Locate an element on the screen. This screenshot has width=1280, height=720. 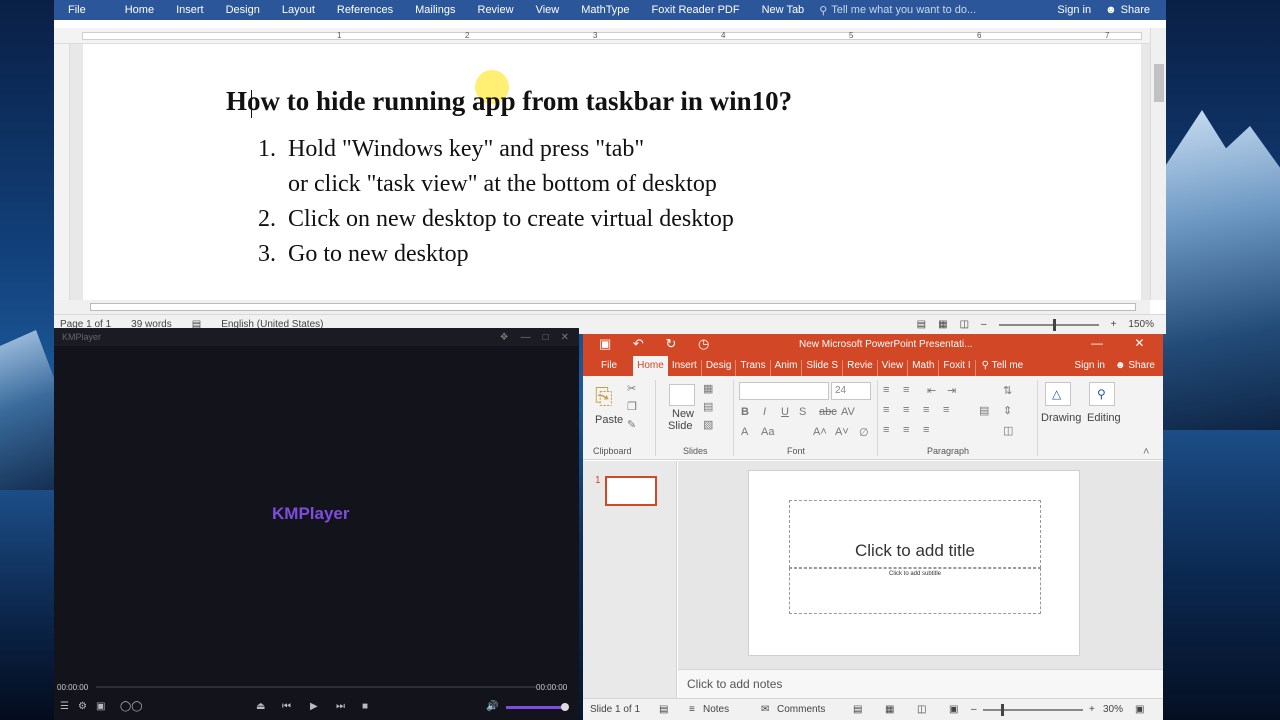
seek-bar: 00:00:00 00:00:00 is located at coordinates (316, 687).